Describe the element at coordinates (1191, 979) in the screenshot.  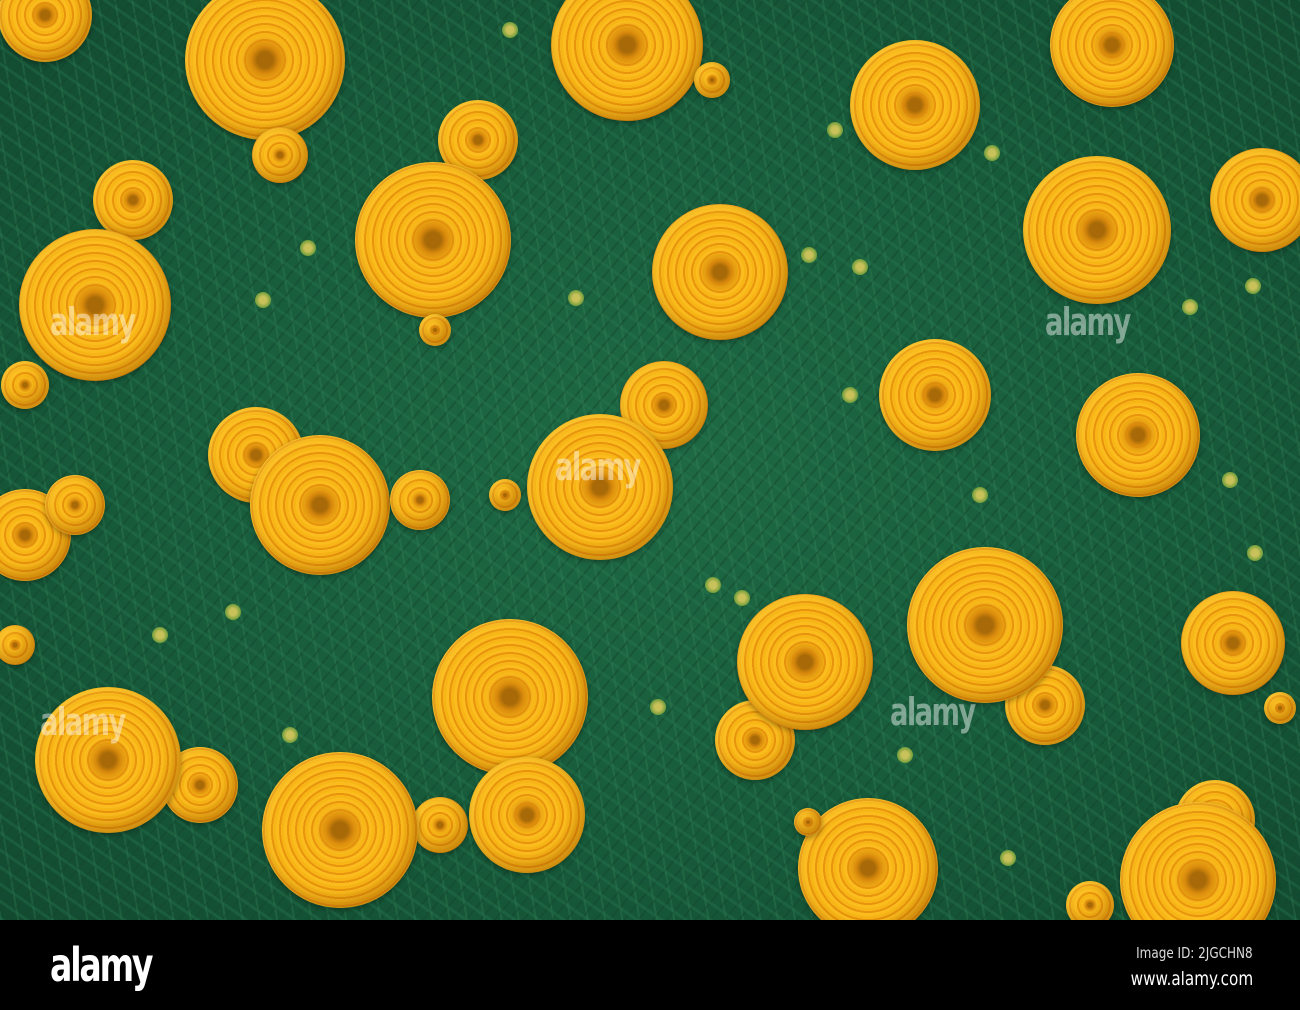
I see `site-url: www.alamy.com` at that location.